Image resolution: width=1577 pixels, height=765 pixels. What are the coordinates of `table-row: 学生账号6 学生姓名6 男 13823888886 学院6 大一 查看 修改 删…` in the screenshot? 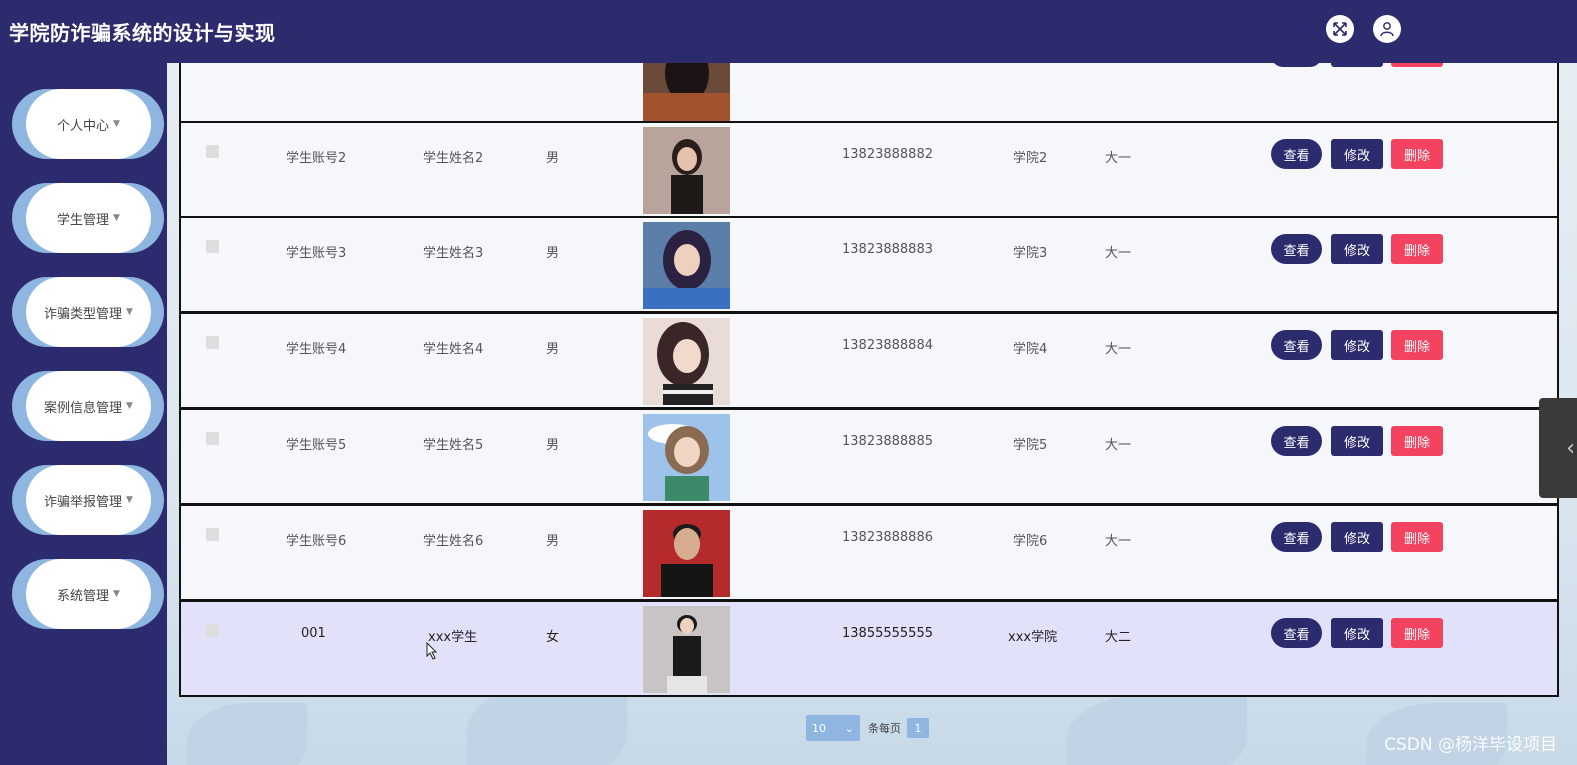 It's located at (869, 552).